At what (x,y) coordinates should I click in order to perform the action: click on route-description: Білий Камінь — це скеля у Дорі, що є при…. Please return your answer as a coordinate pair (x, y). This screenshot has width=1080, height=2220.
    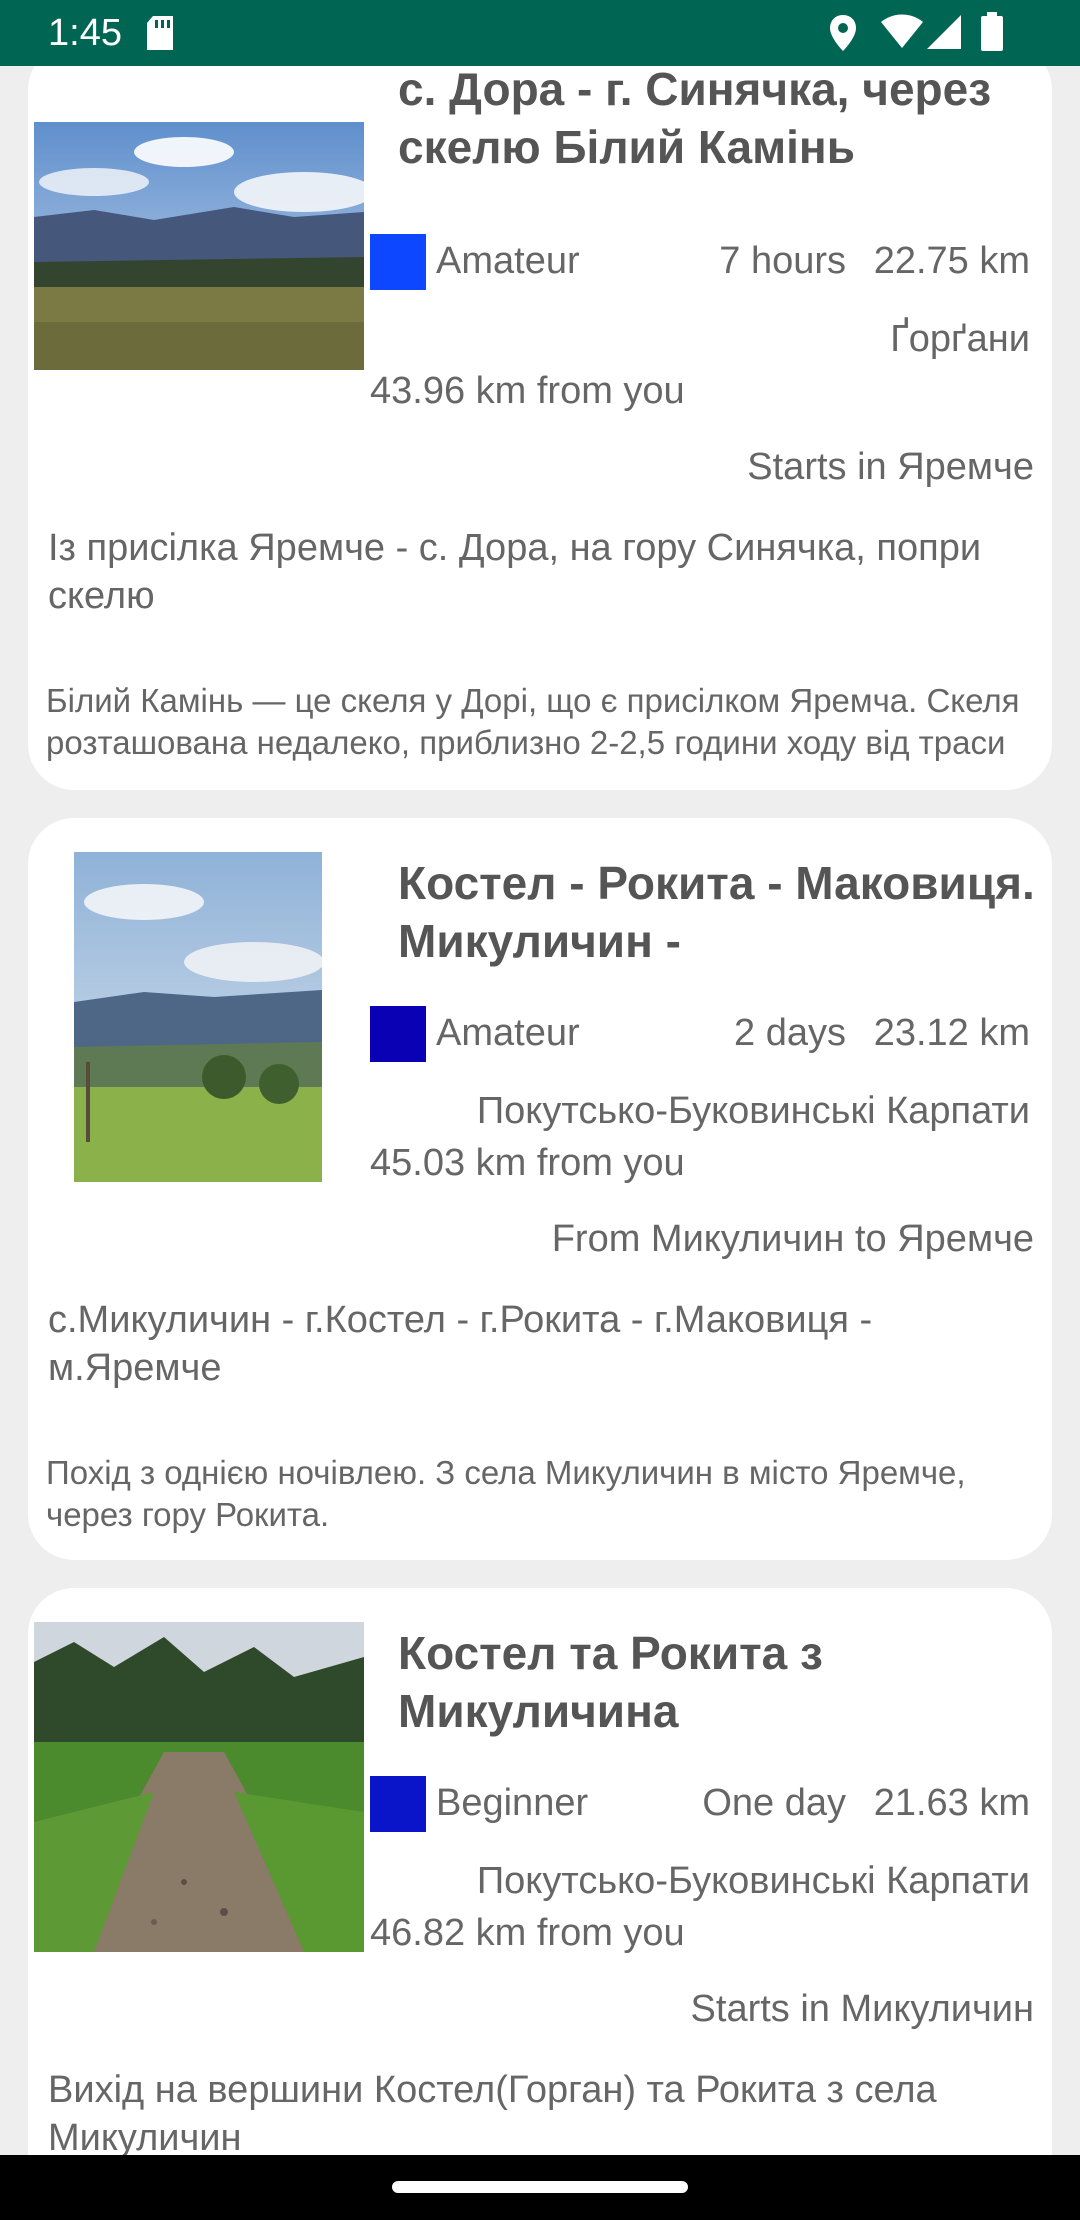
    Looking at the image, I should click on (533, 721).